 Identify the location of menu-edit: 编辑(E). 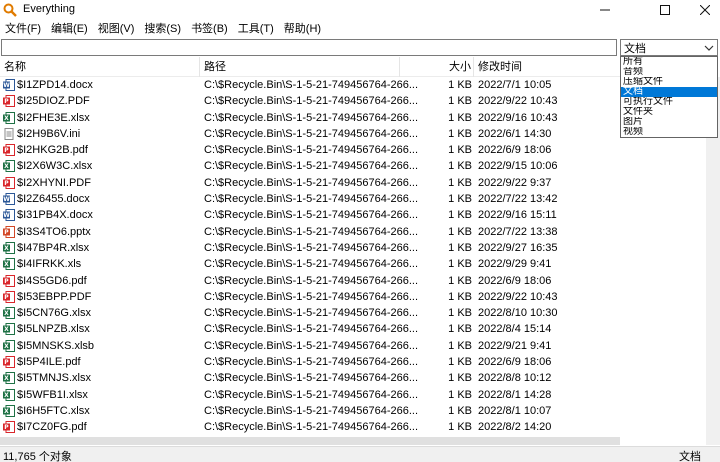
(69, 29).